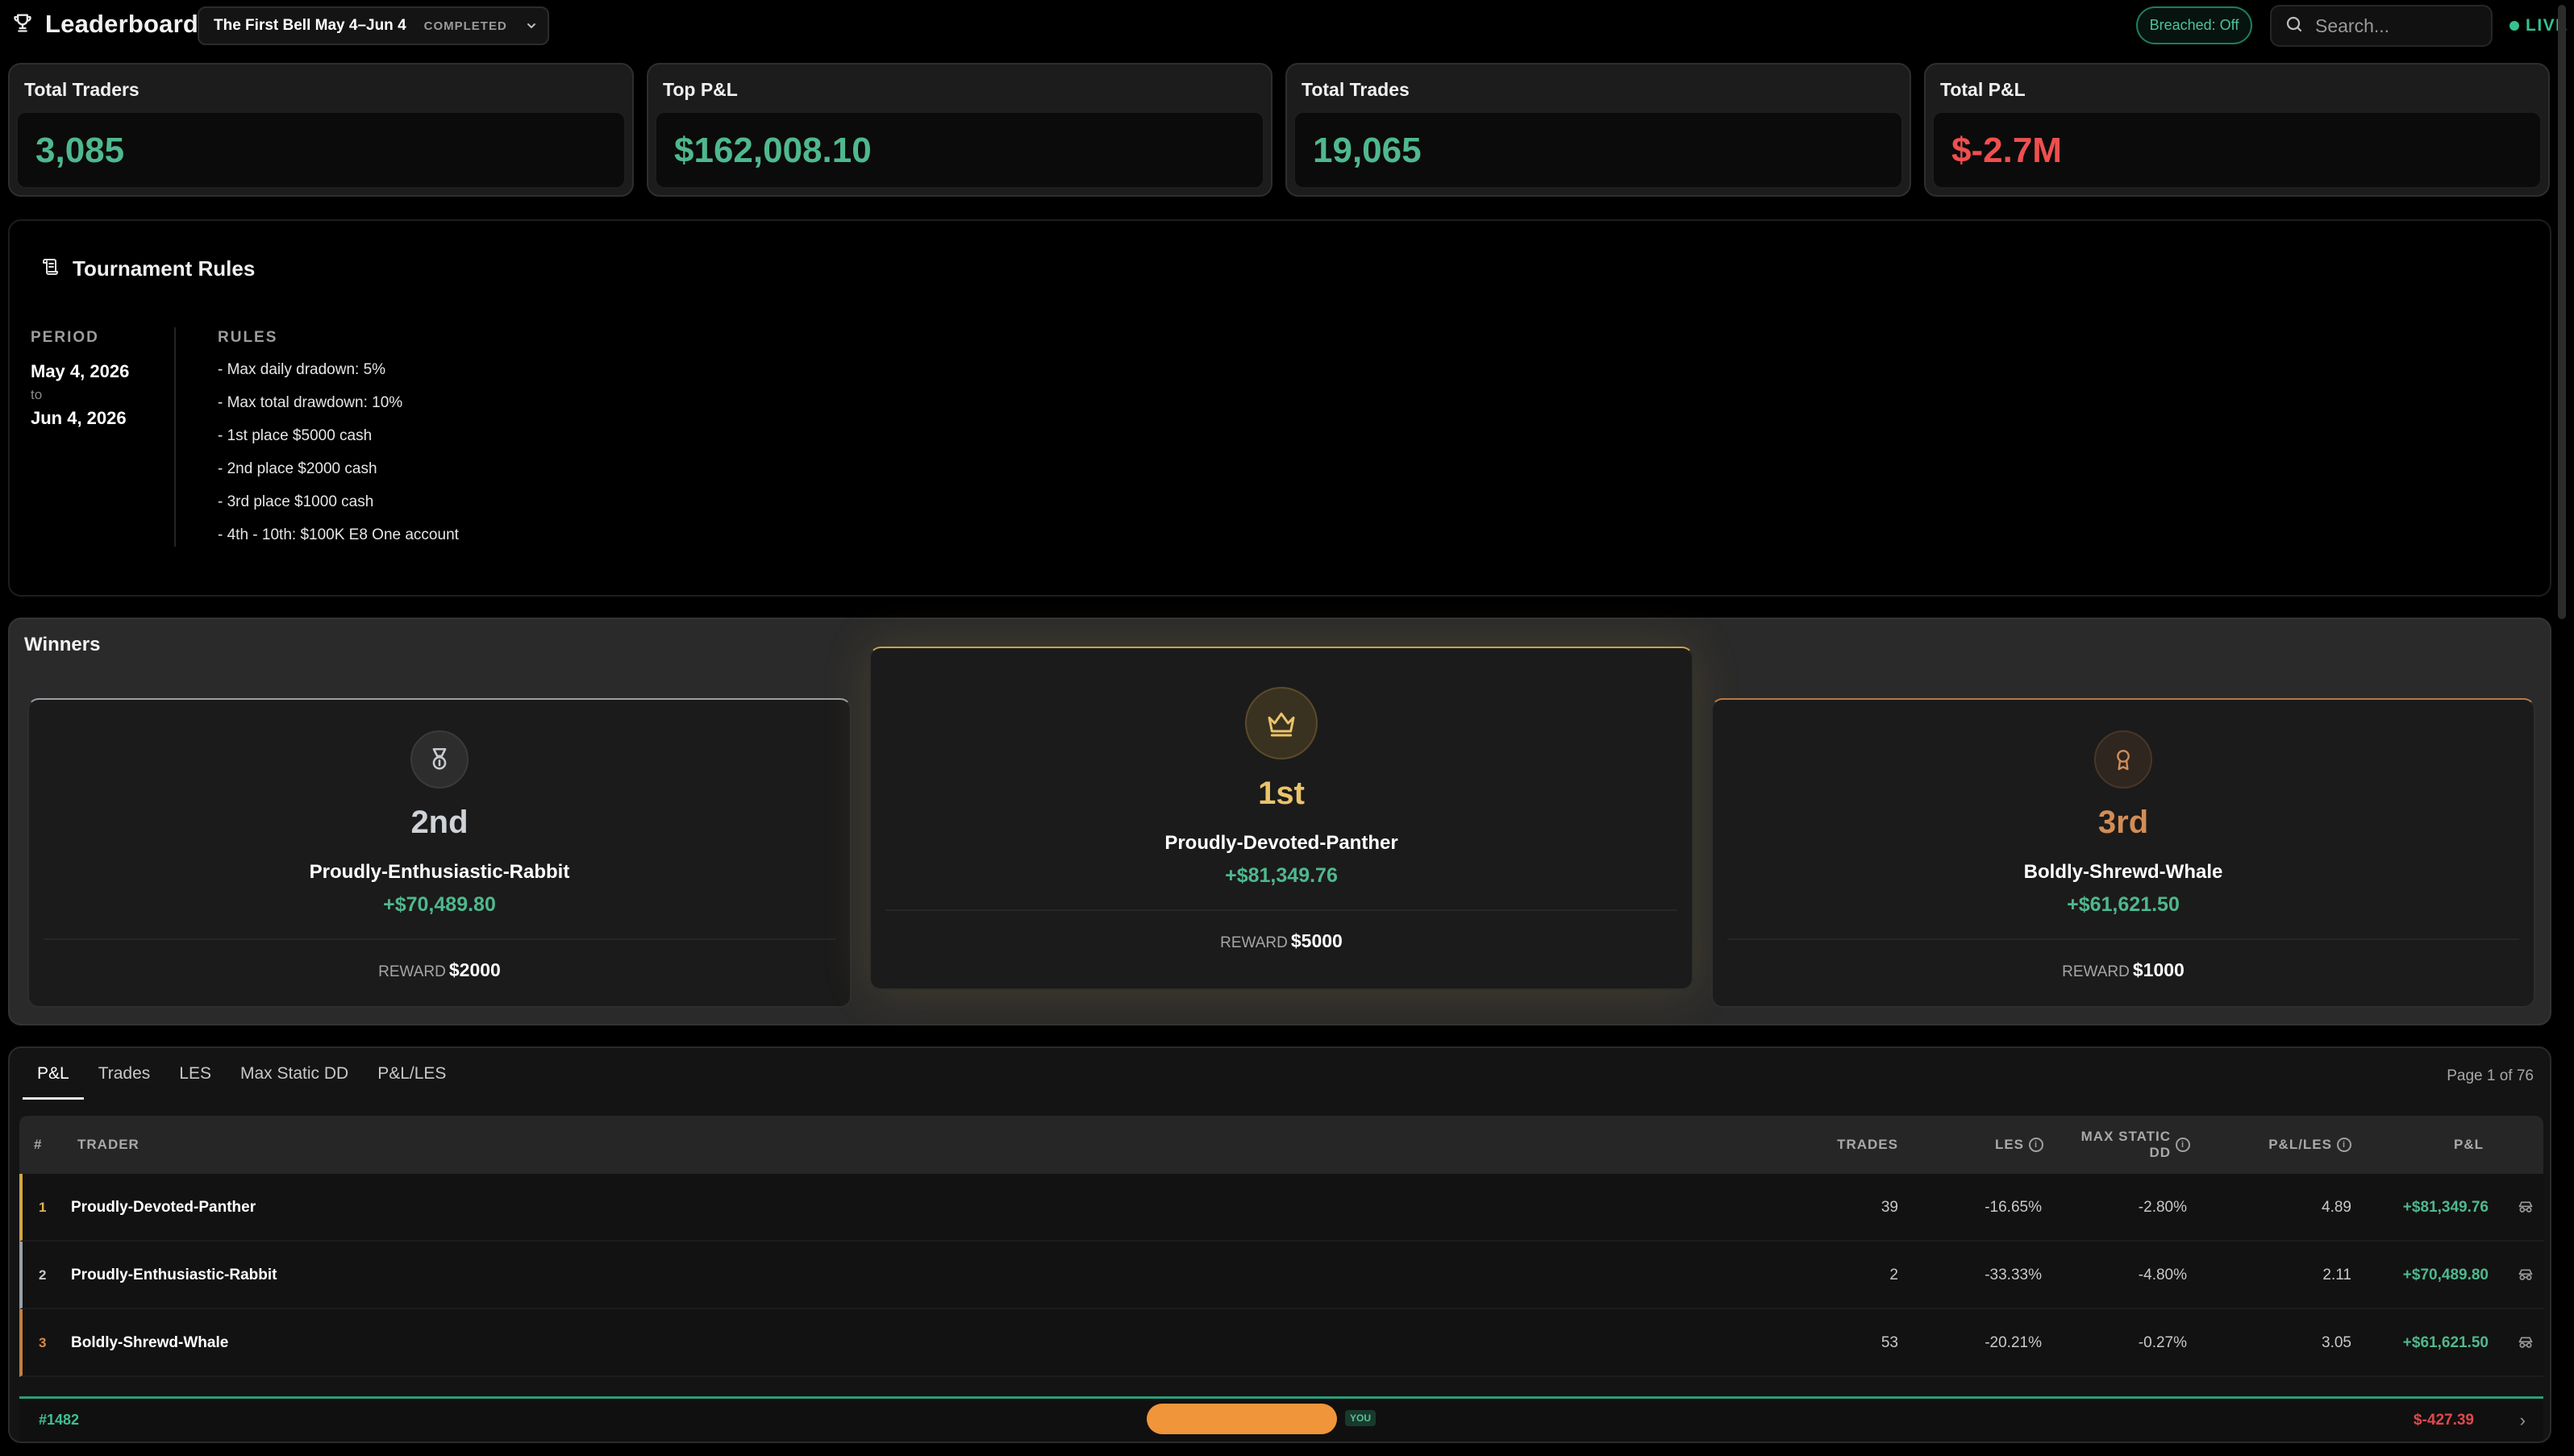 This screenshot has height=1456, width=2574. I want to click on stat-label: Total Traders, so click(82, 89).